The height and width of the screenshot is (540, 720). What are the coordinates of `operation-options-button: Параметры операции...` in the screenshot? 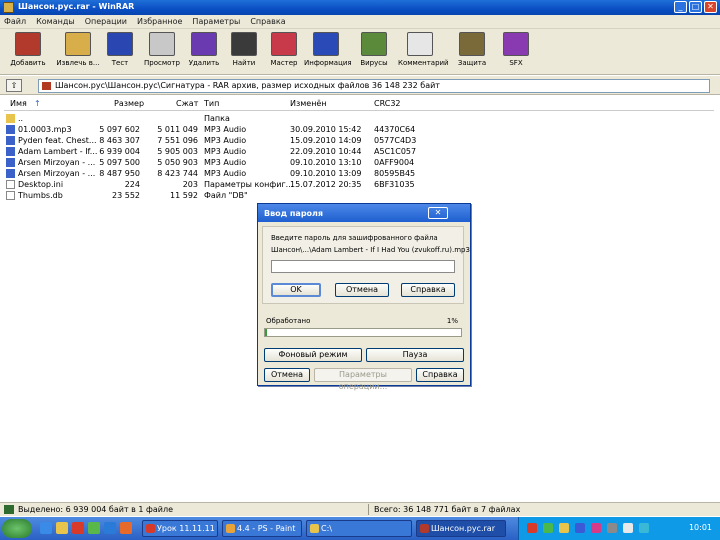 It's located at (363, 379).